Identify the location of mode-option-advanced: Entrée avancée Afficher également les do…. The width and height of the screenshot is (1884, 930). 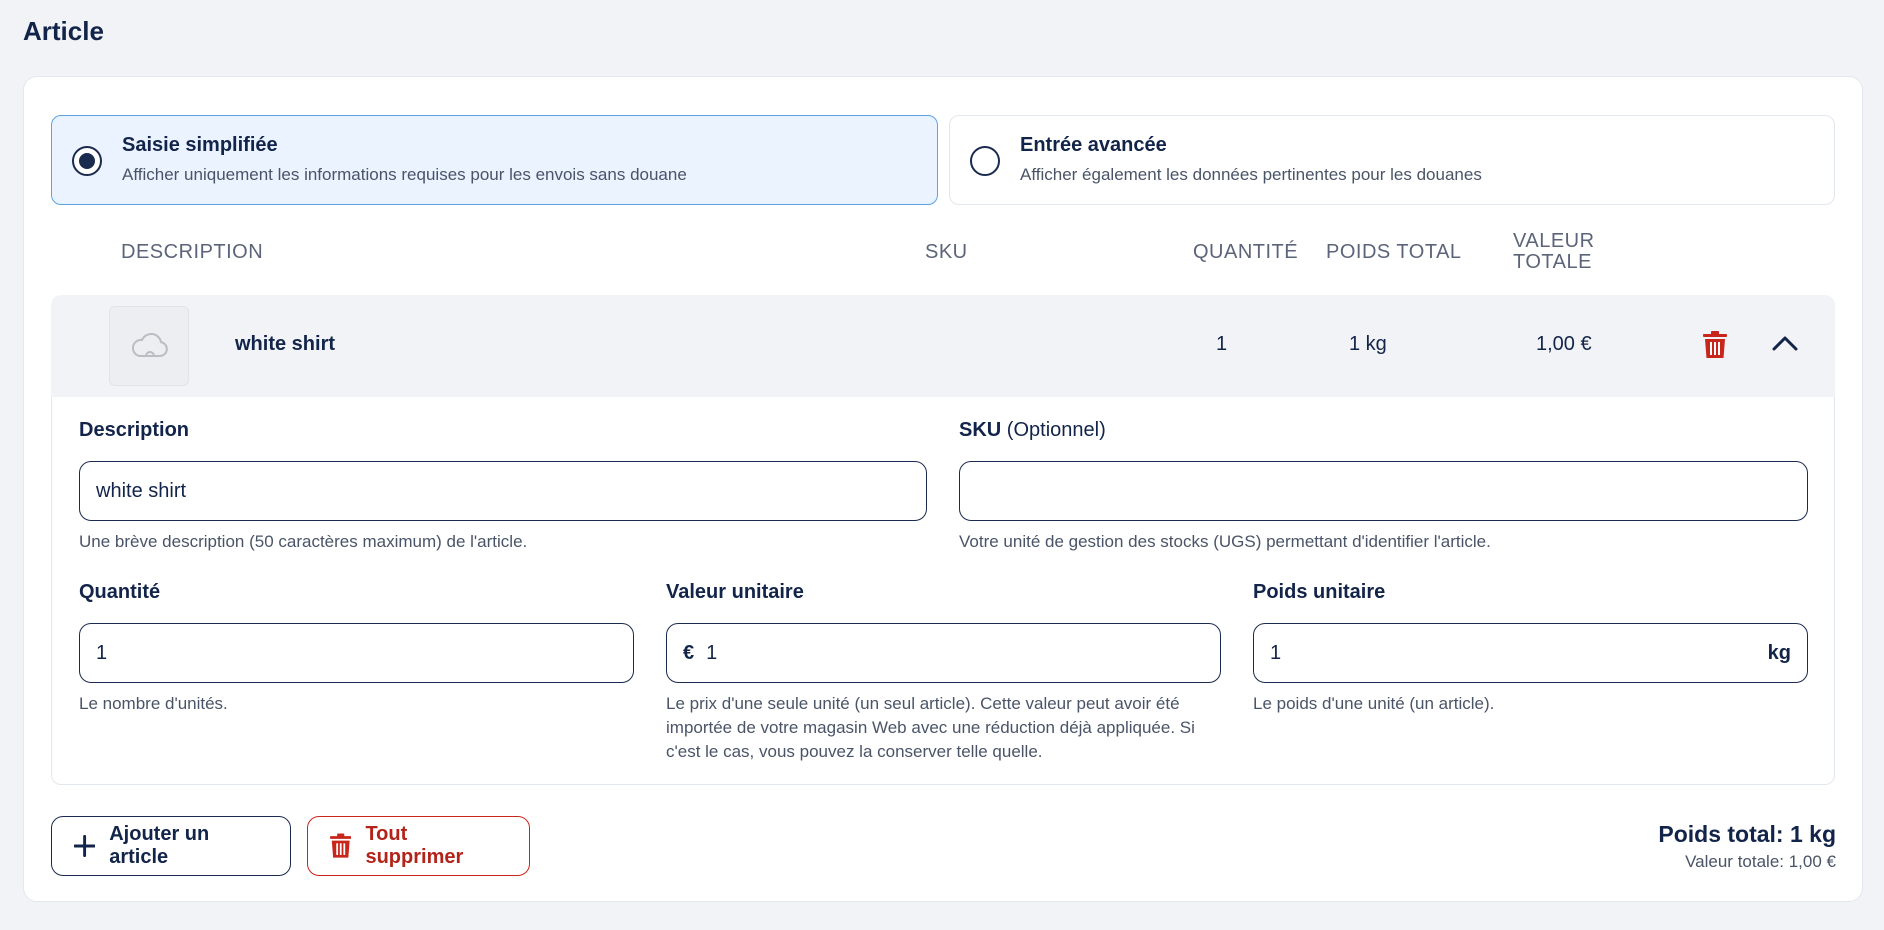
(1392, 160).